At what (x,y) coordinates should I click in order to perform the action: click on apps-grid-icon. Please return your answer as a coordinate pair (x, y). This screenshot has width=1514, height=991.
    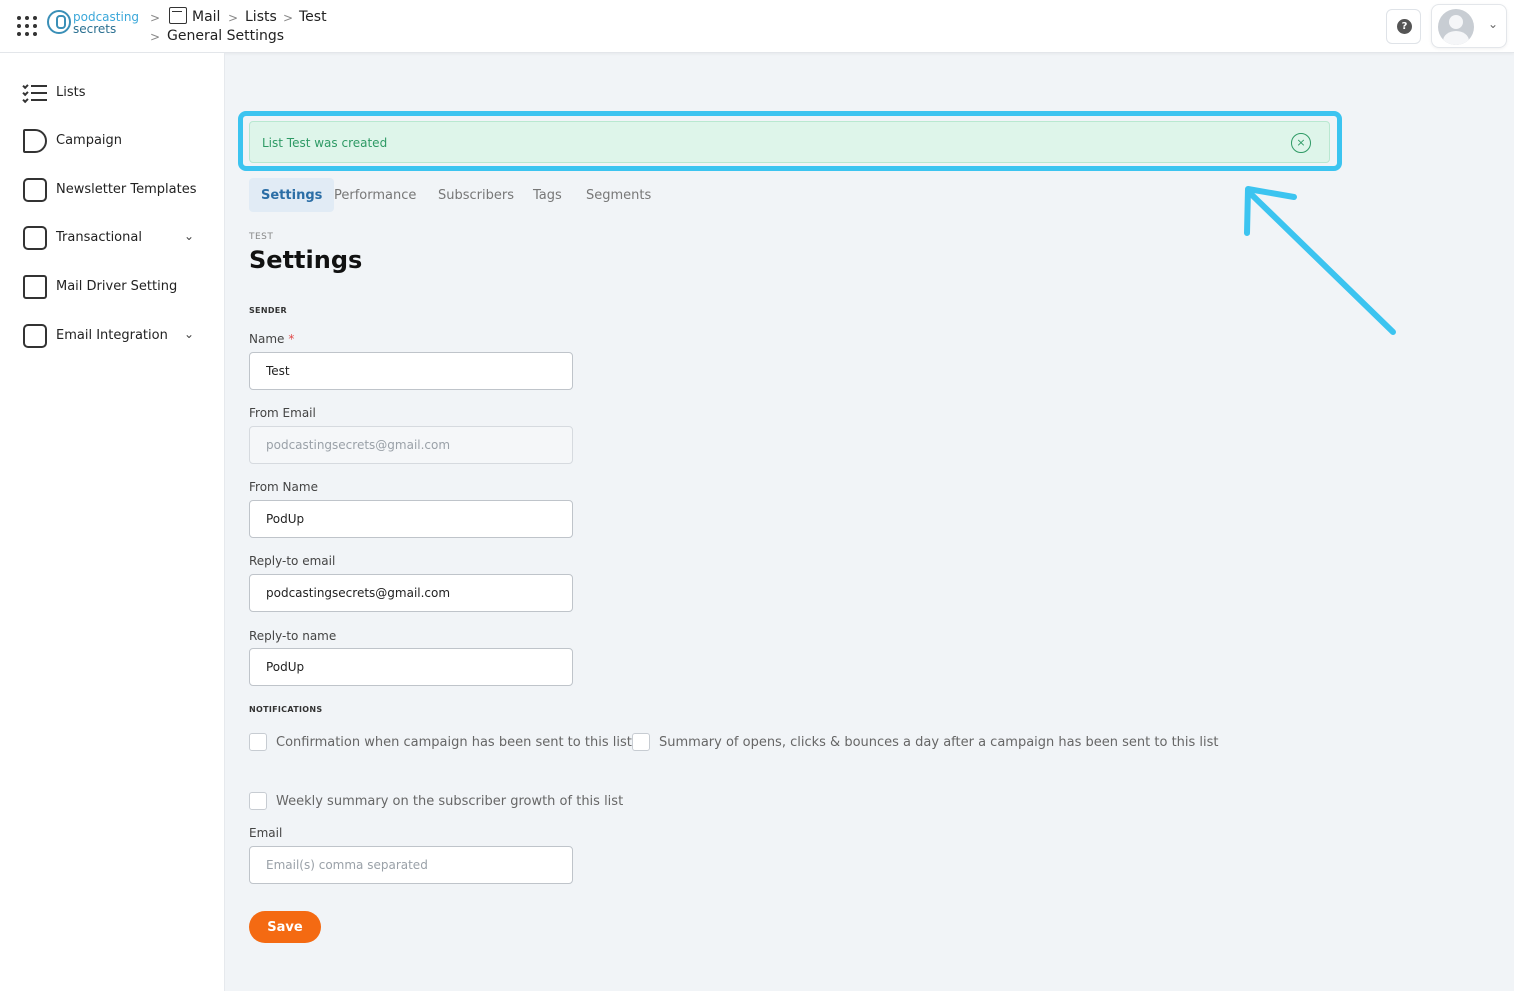
    Looking at the image, I should click on (27, 26).